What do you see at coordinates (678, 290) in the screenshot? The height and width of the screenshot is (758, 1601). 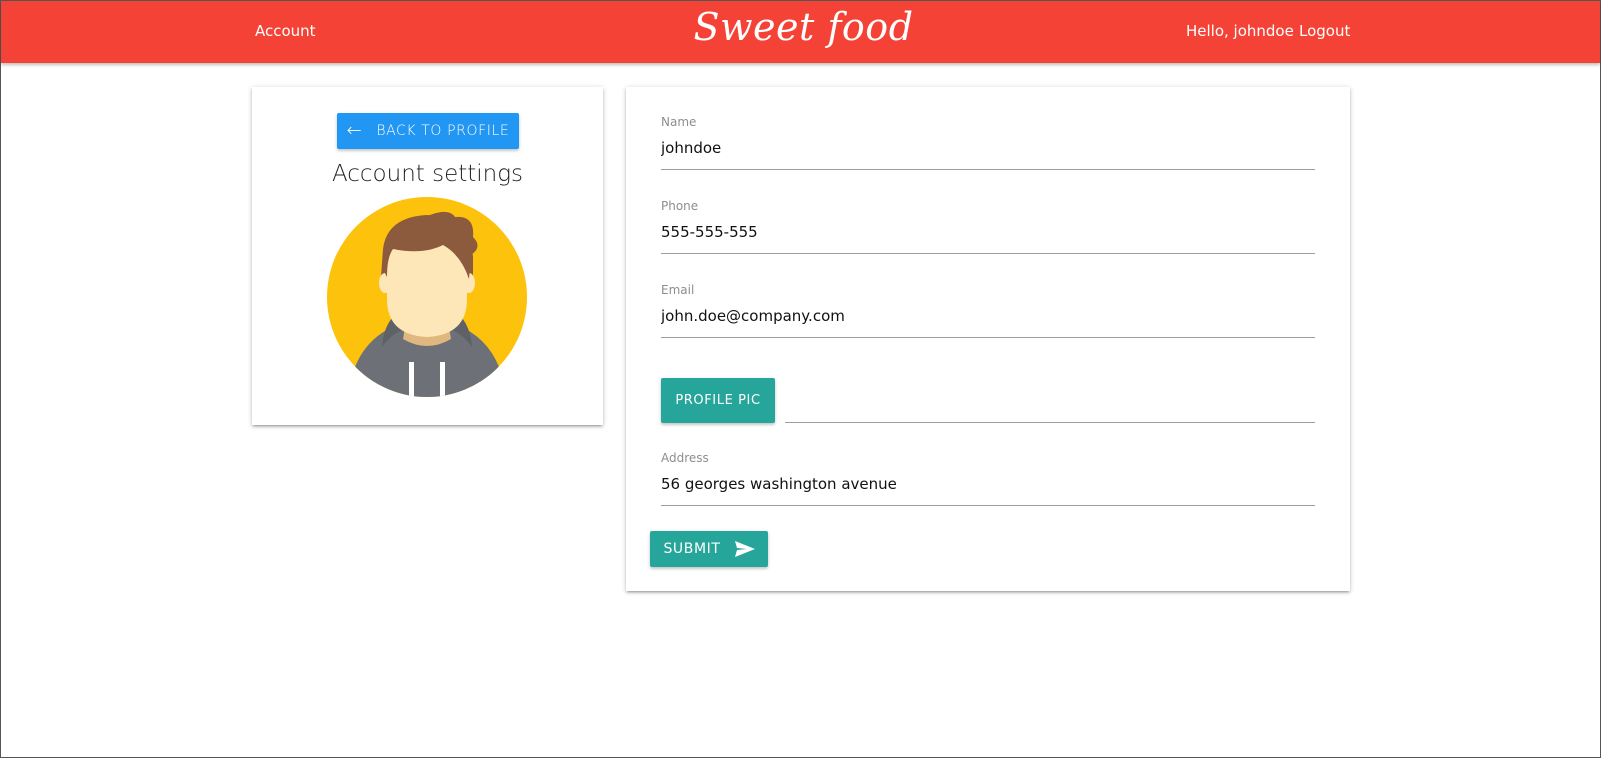 I see `email-label: Email` at bounding box center [678, 290].